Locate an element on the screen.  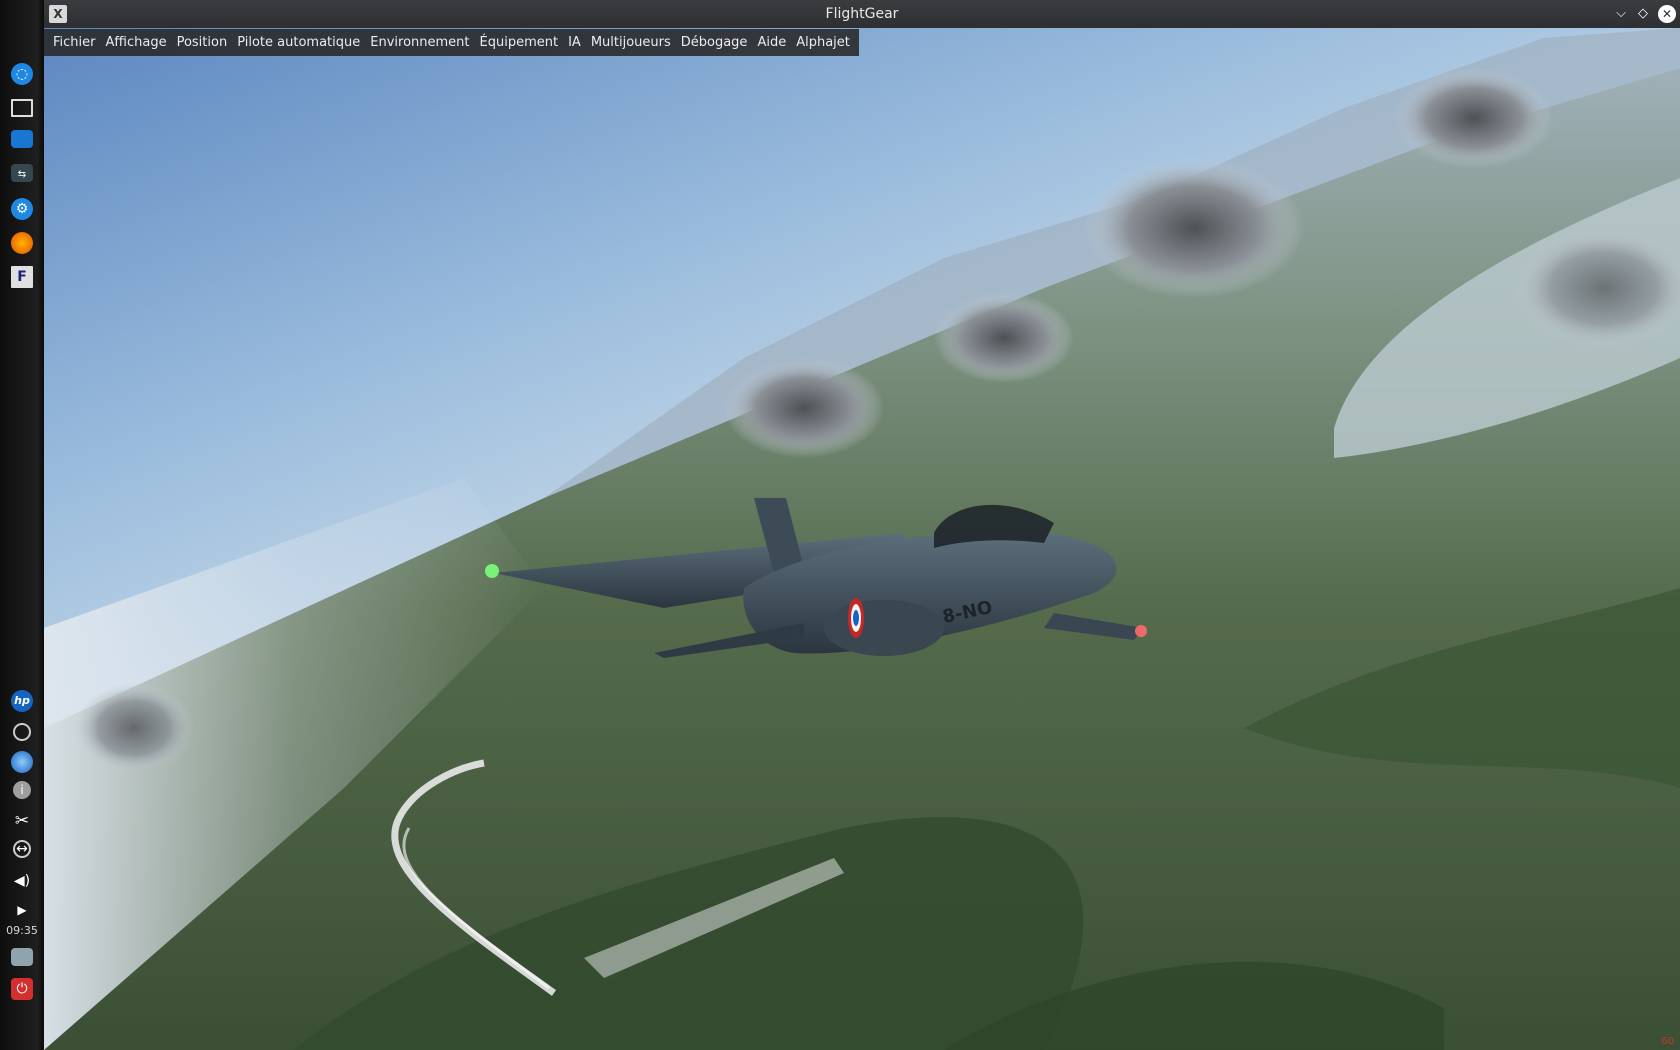
maximize-icon: ◇ is located at coordinates (1643, 14).